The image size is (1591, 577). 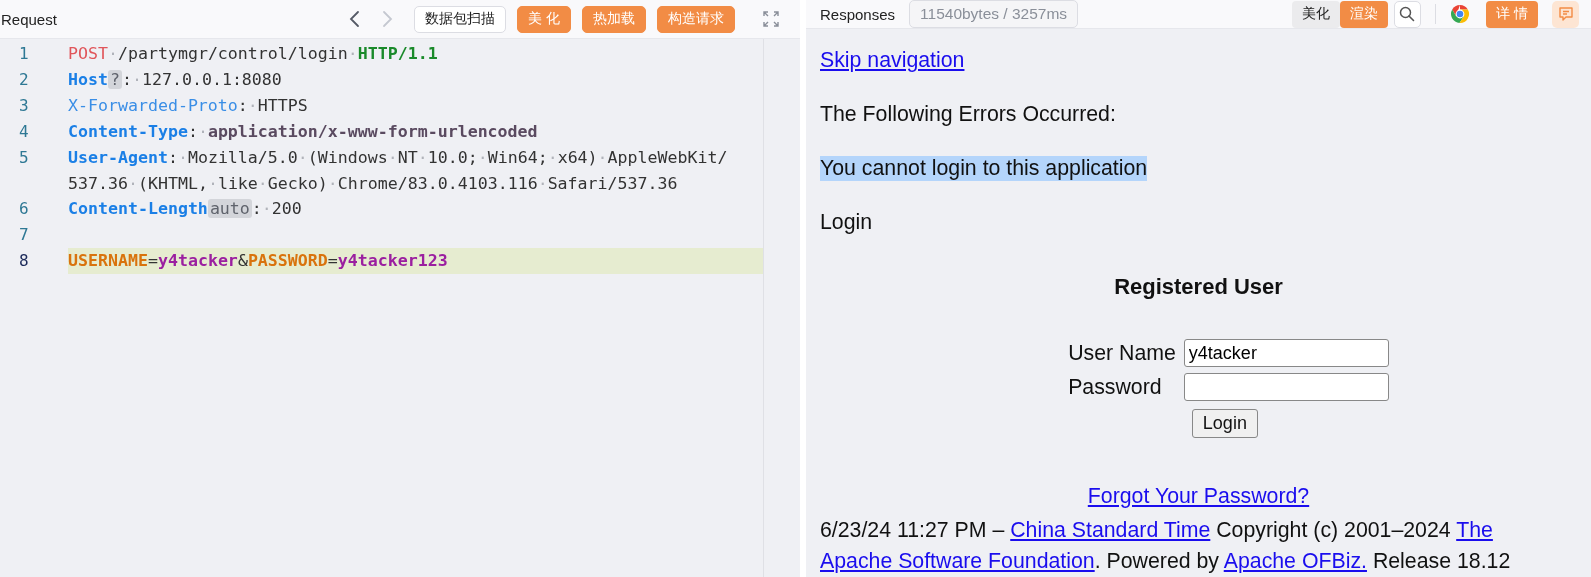 I want to click on code-line: Content-Length auto:·200, so click(x=185, y=209).